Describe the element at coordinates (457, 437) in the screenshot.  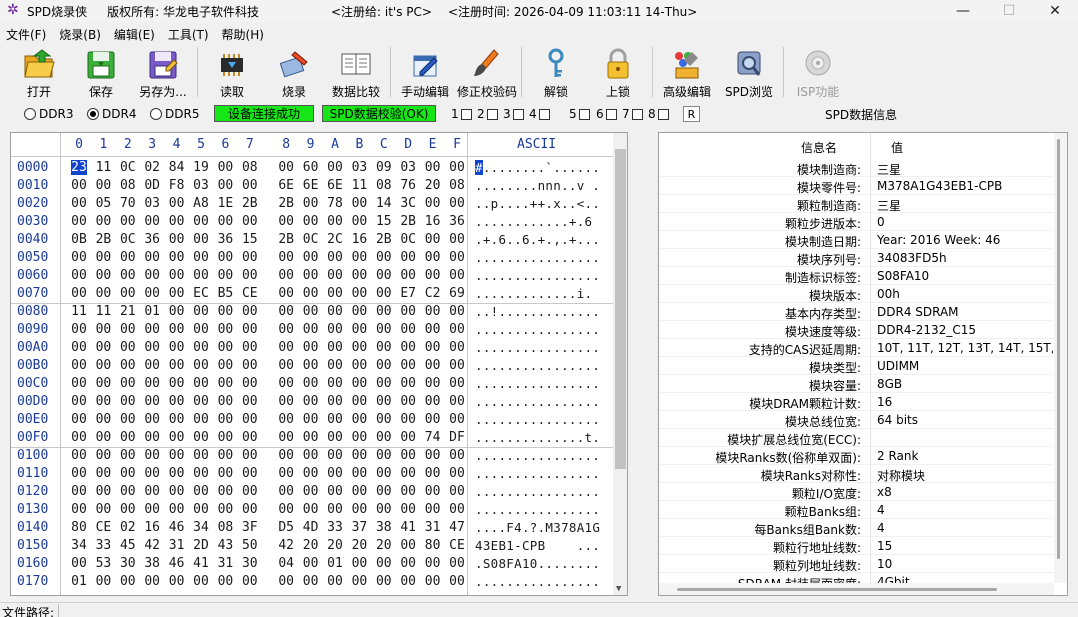
I see `hex-byte: DF` at that location.